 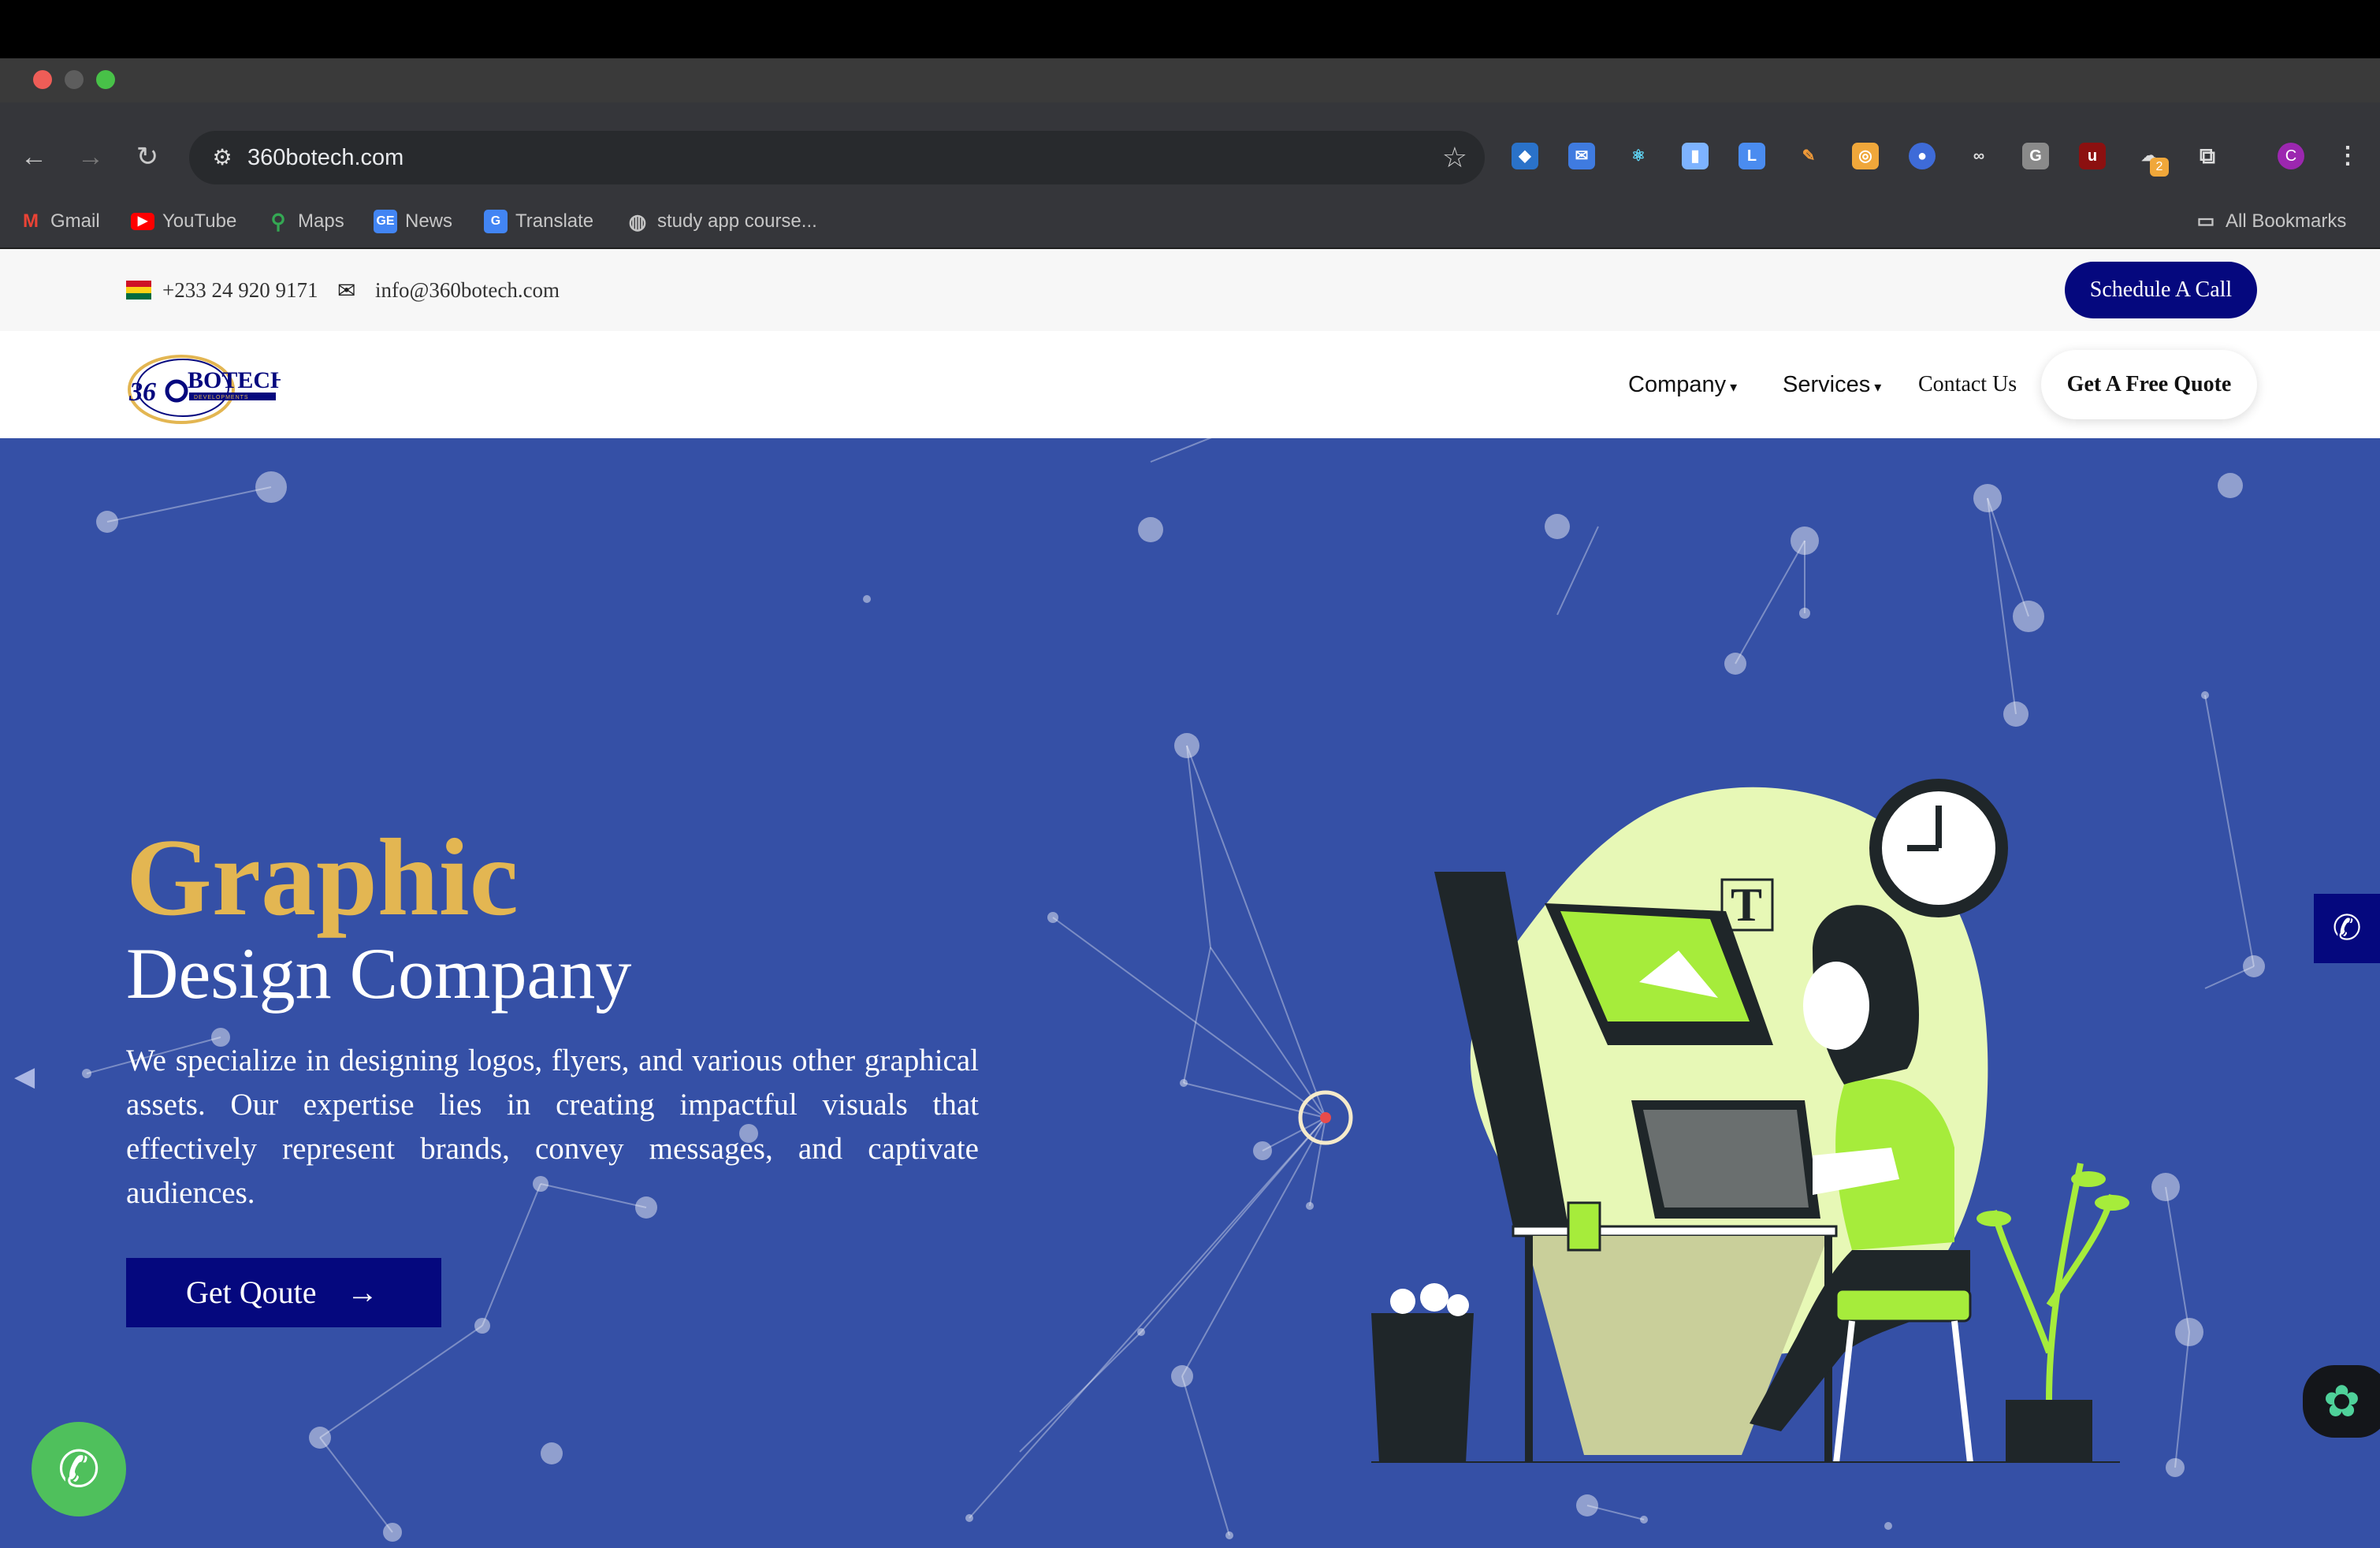 What do you see at coordinates (1827, 384) in the screenshot?
I see `nav-services-label: Services` at bounding box center [1827, 384].